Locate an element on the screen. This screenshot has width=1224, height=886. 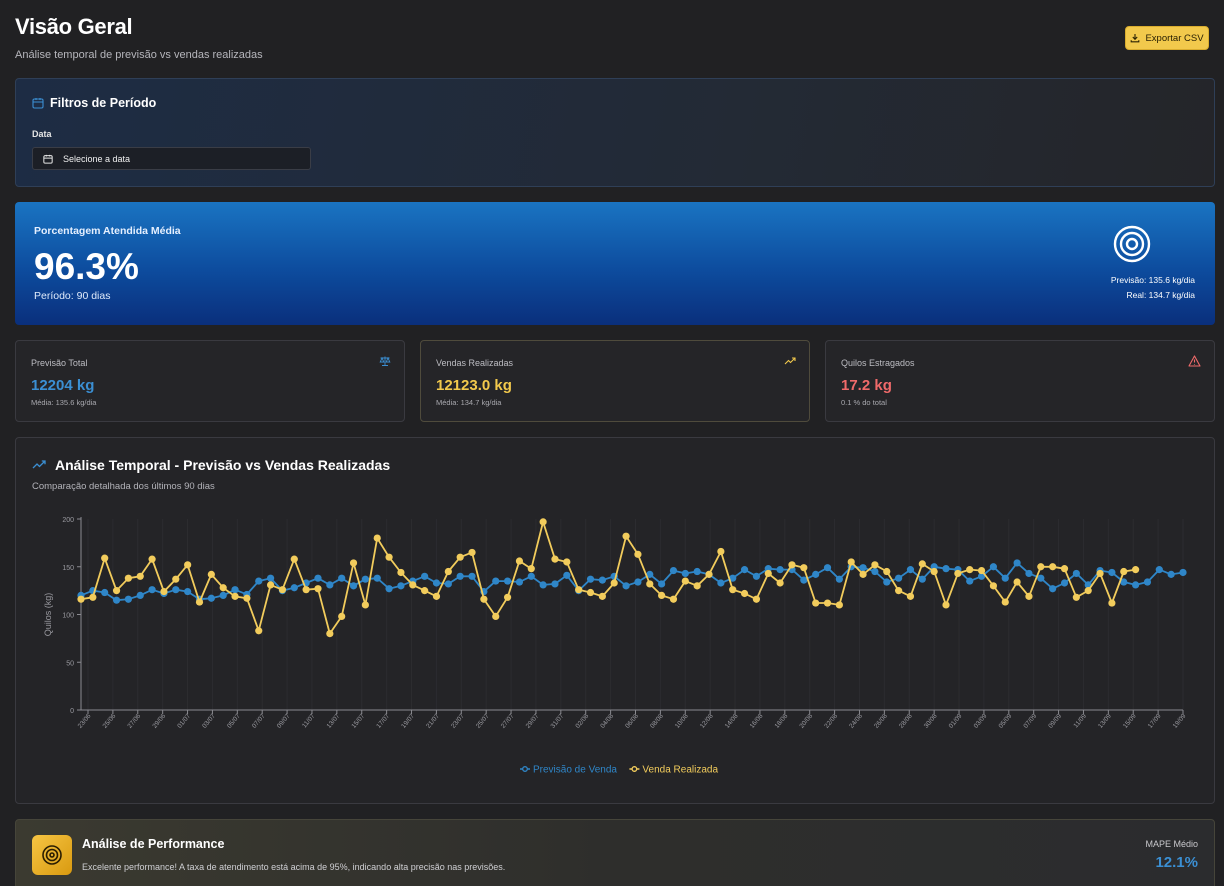
export-csv-button: Exportar CSV is located at coordinates (1167, 38).